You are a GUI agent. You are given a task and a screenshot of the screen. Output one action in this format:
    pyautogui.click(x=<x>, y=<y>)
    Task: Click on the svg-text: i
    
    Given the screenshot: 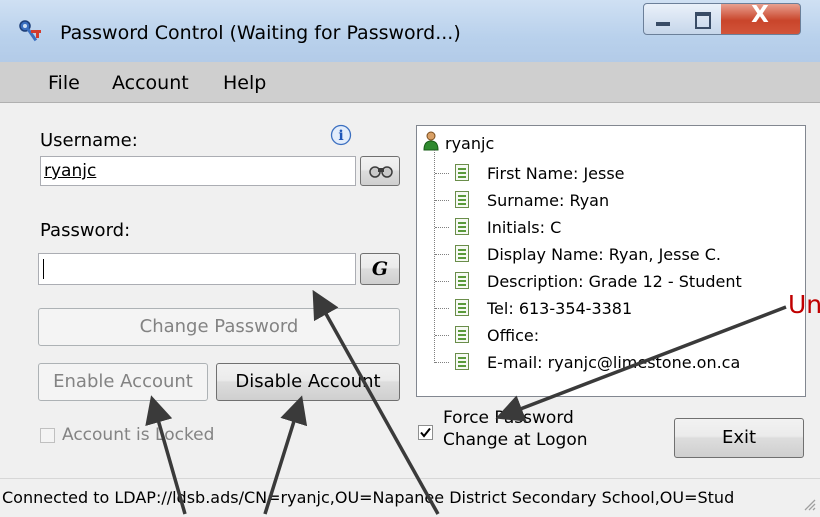 What is the action you would take?
    pyautogui.click(x=340, y=136)
    